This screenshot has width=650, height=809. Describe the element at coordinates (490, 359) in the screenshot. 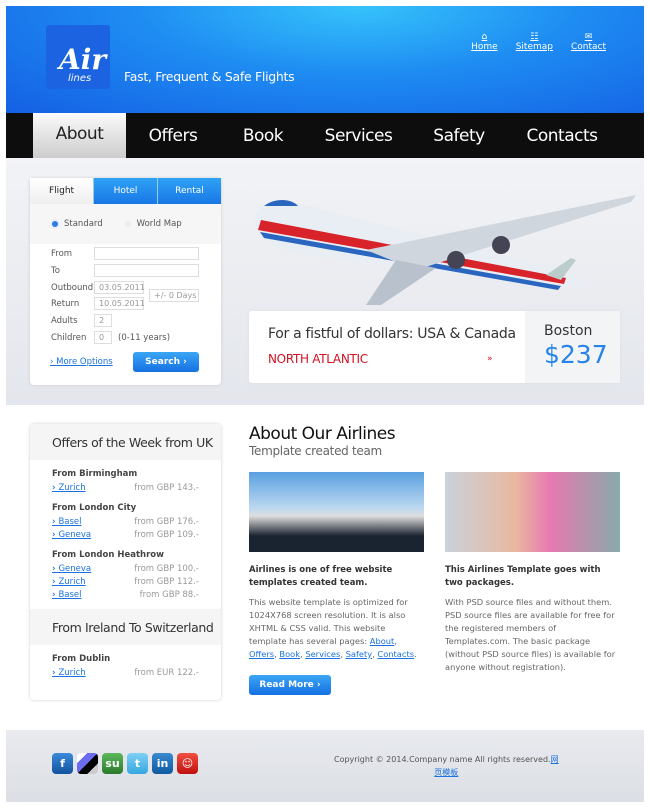

I see `double-chevron-icon: »` at that location.